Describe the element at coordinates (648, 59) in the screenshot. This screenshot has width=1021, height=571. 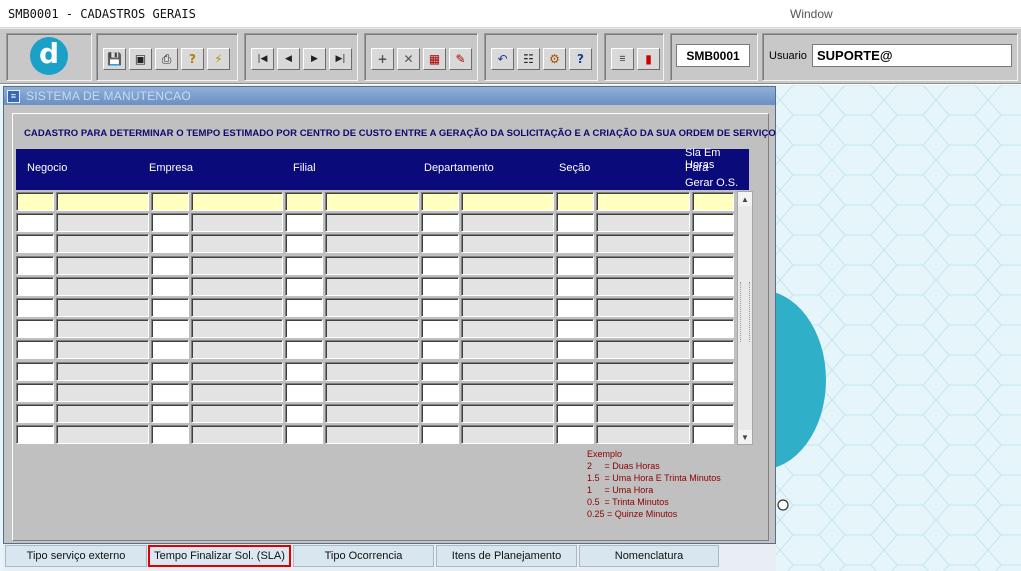
I see `exit-icon: ▮` at that location.